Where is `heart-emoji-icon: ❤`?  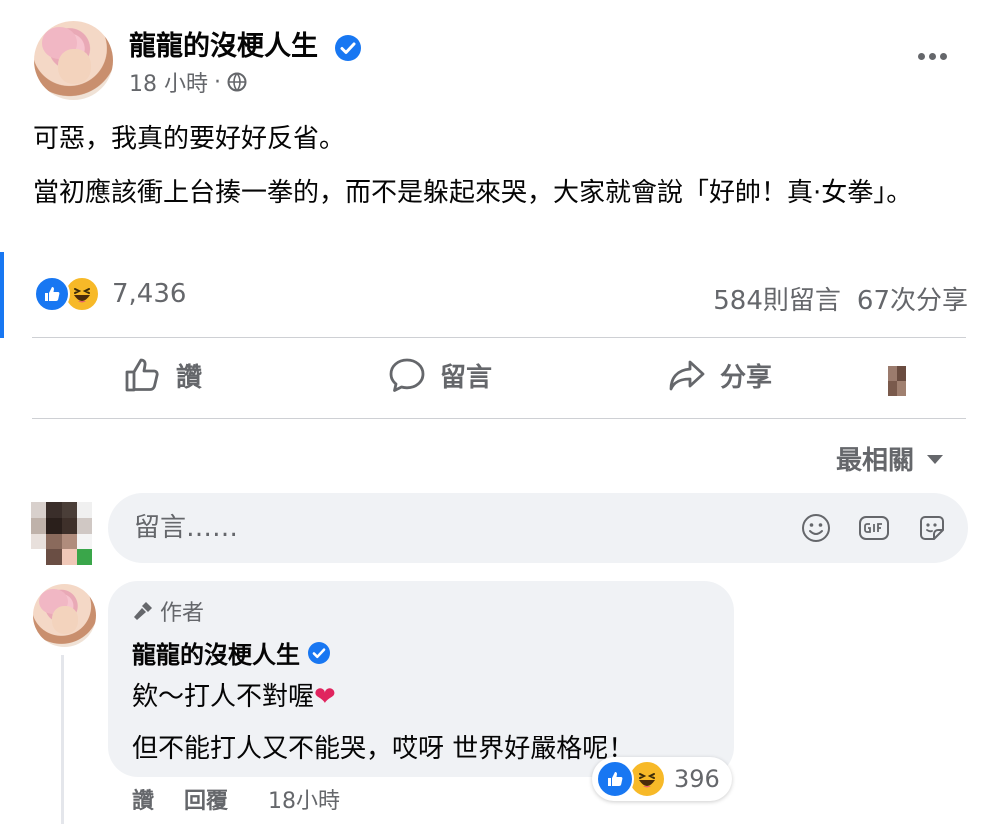
heart-emoji-icon: ❤ is located at coordinates (325, 697).